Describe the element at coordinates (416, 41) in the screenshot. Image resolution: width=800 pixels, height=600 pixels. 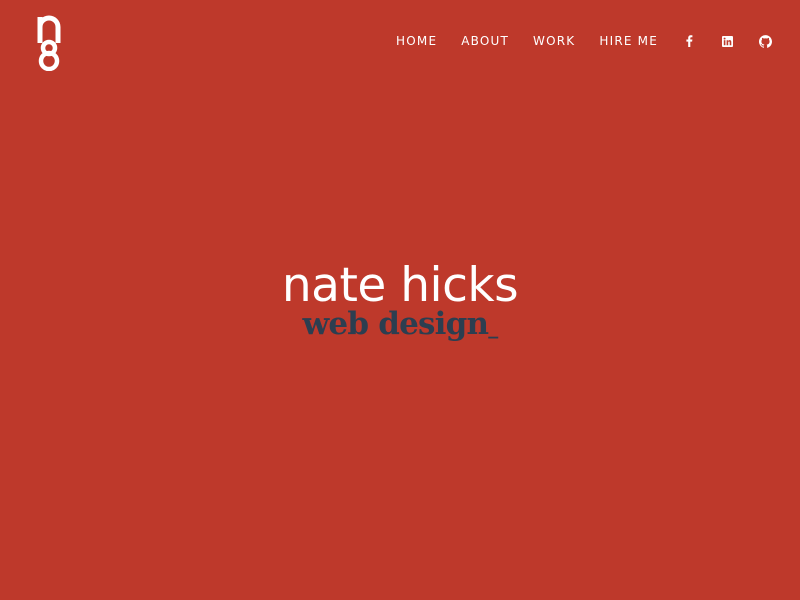
I see `nav-home: HOME` at that location.